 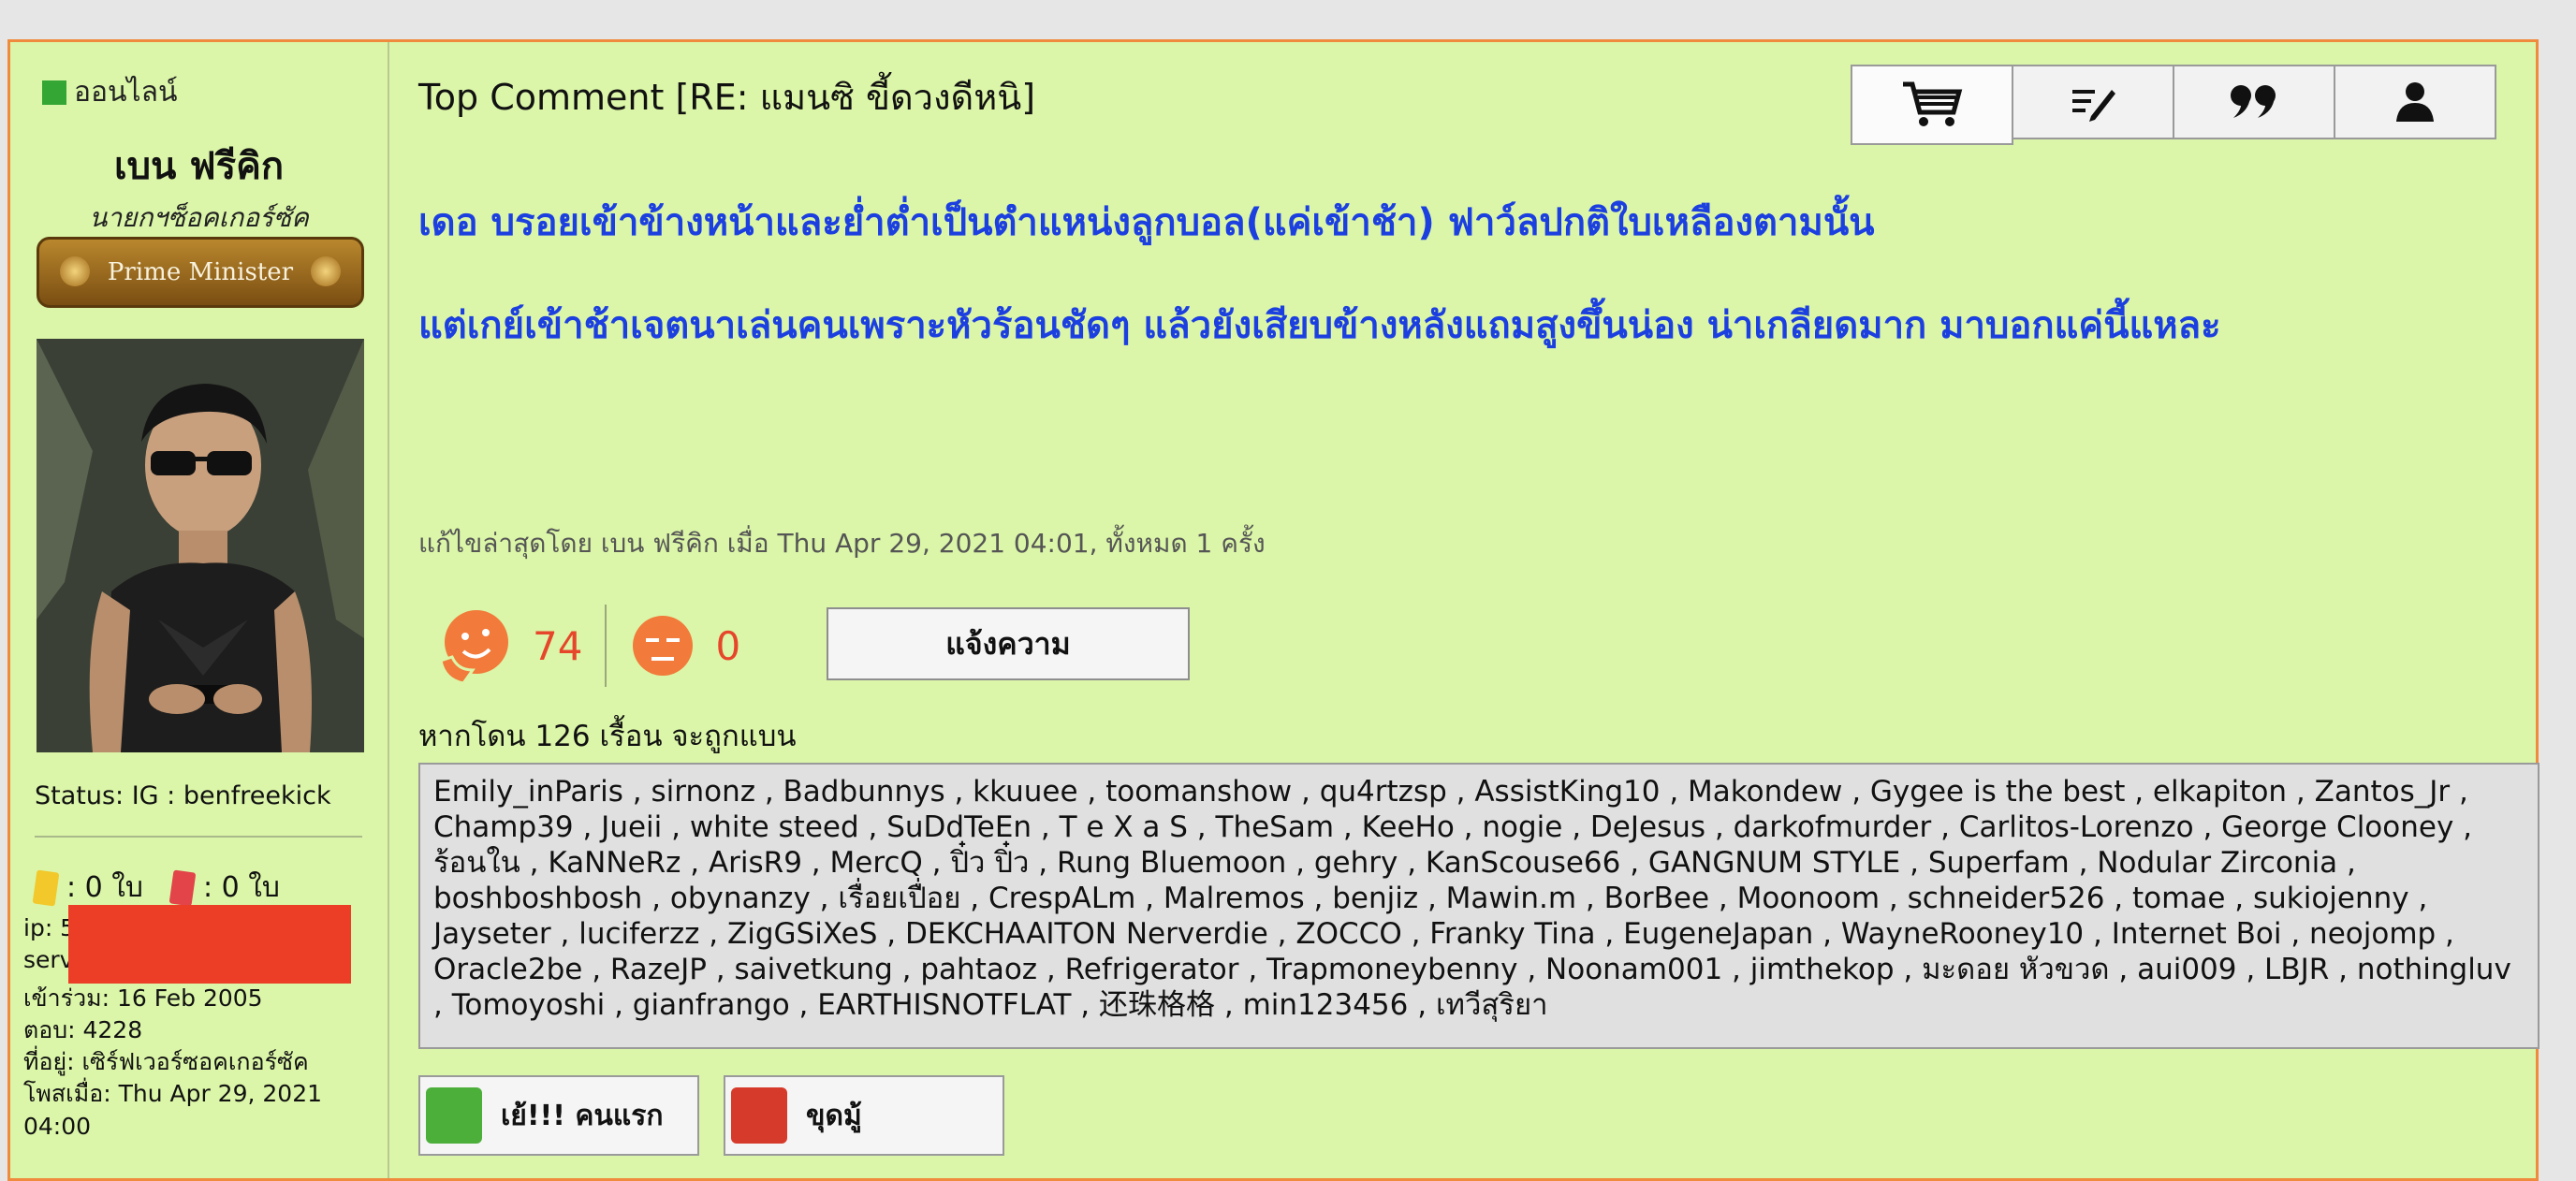 I want to click on avatar, so click(x=200, y=545).